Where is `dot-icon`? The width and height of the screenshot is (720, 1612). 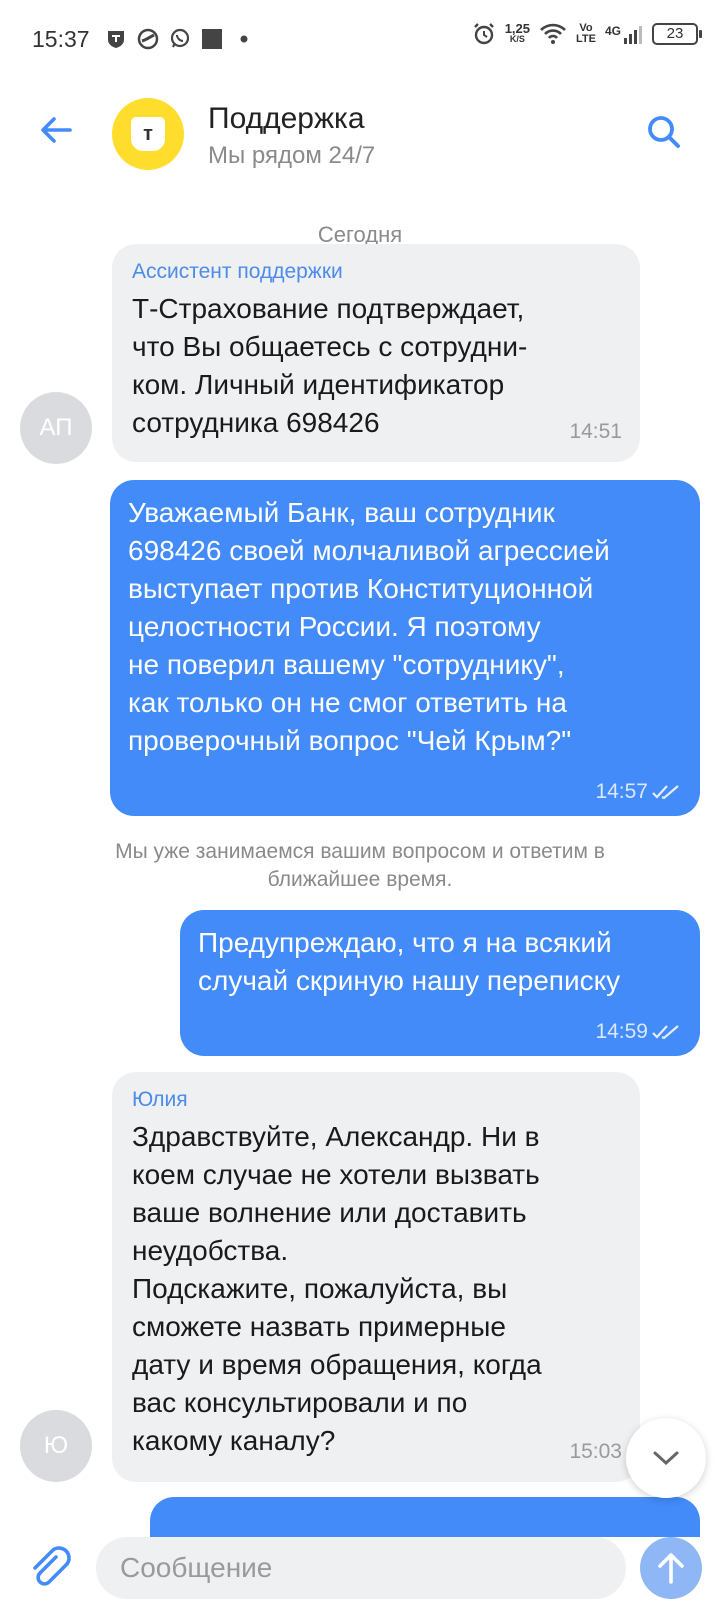
dot-icon is located at coordinates (244, 39).